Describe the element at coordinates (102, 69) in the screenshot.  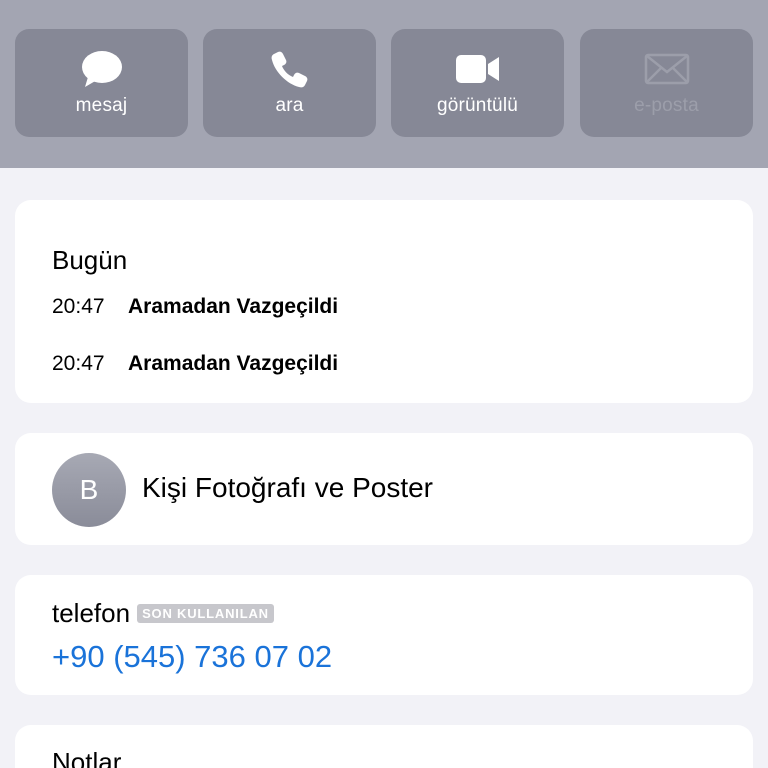
I see `message-icon` at that location.